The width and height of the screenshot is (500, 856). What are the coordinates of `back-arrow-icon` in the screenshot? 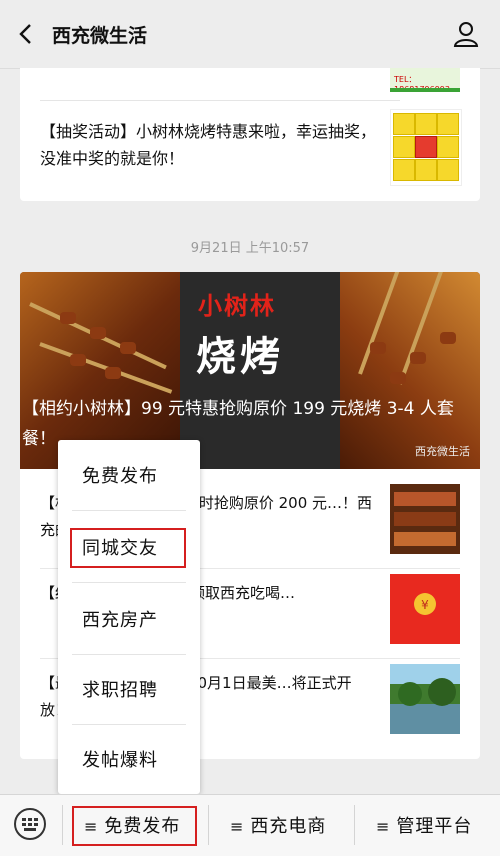 It's located at (26, 34).